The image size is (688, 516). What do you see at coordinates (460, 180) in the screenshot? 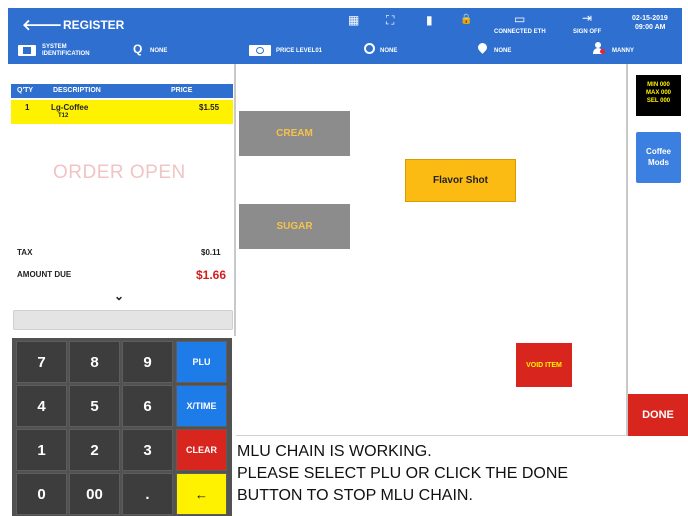
I see `flavor-shot-button: Flavor Shot` at bounding box center [460, 180].